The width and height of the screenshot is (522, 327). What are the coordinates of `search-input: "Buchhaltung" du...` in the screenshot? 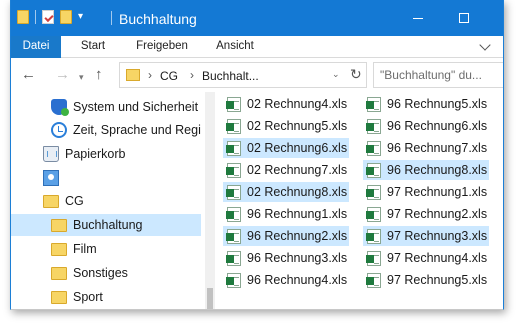 It's located at (438, 75).